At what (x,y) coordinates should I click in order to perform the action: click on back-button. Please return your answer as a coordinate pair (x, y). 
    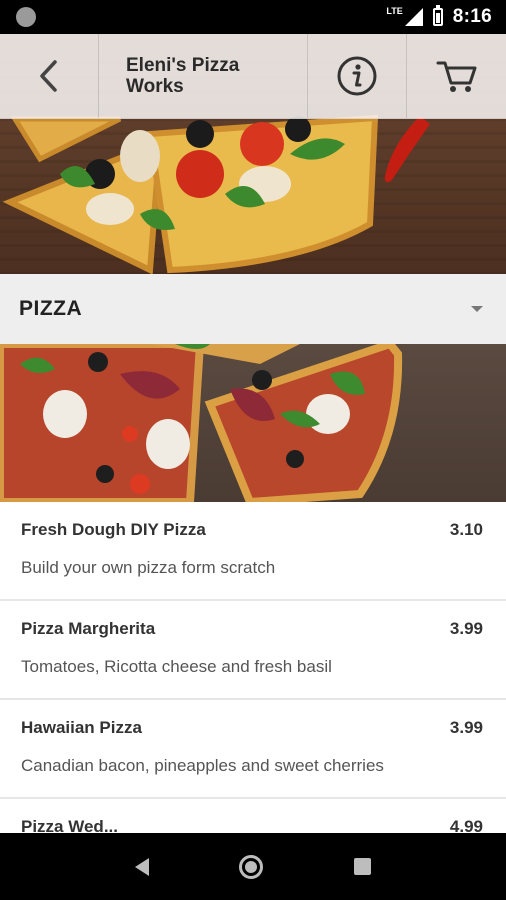
    Looking at the image, I should click on (49, 76).